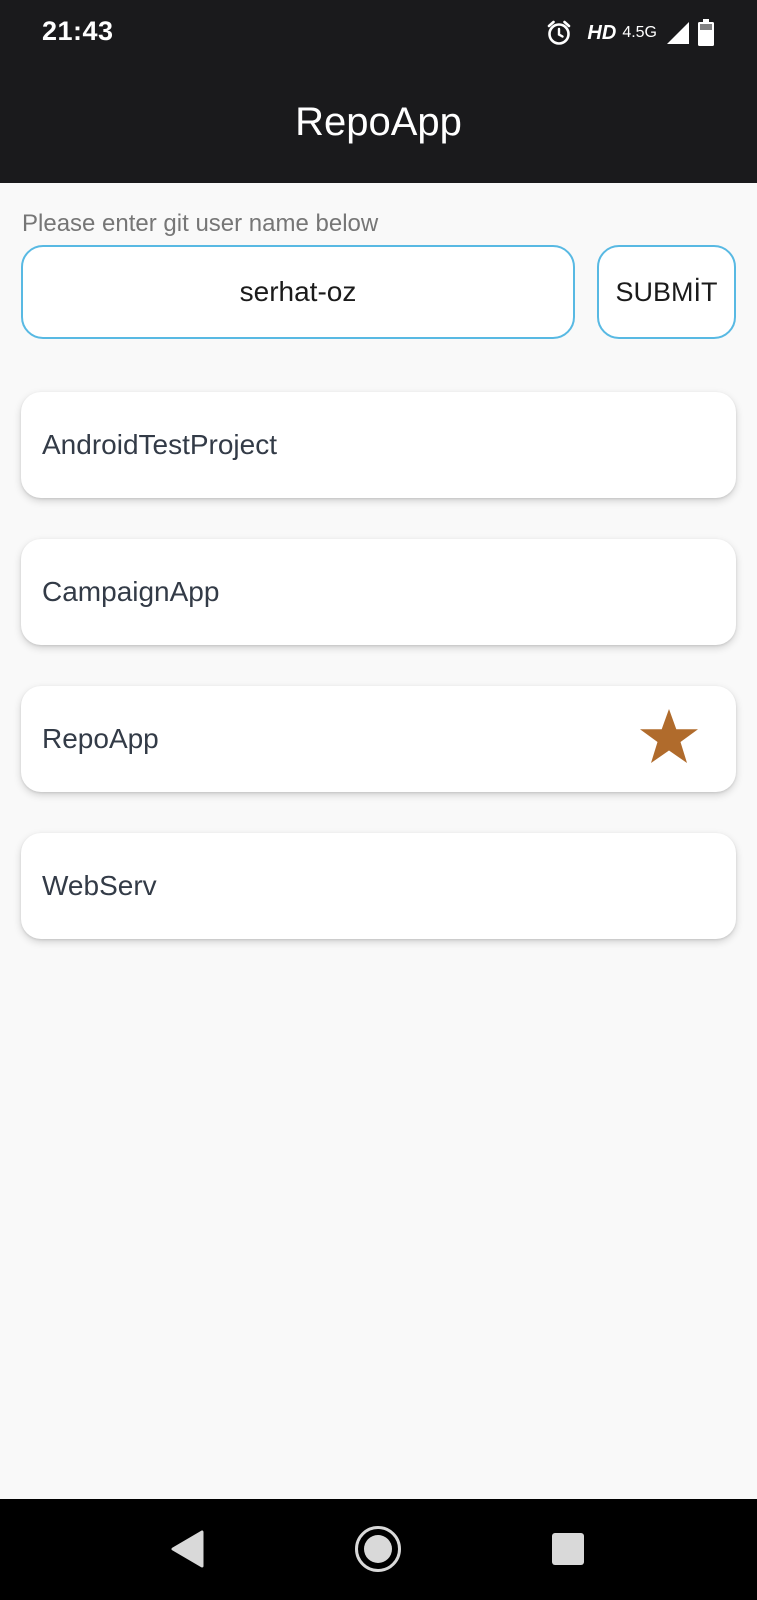 The width and height of the screenshot is (757, 1600). I want to click on app-bar: RepoApp, so click(378, 126).